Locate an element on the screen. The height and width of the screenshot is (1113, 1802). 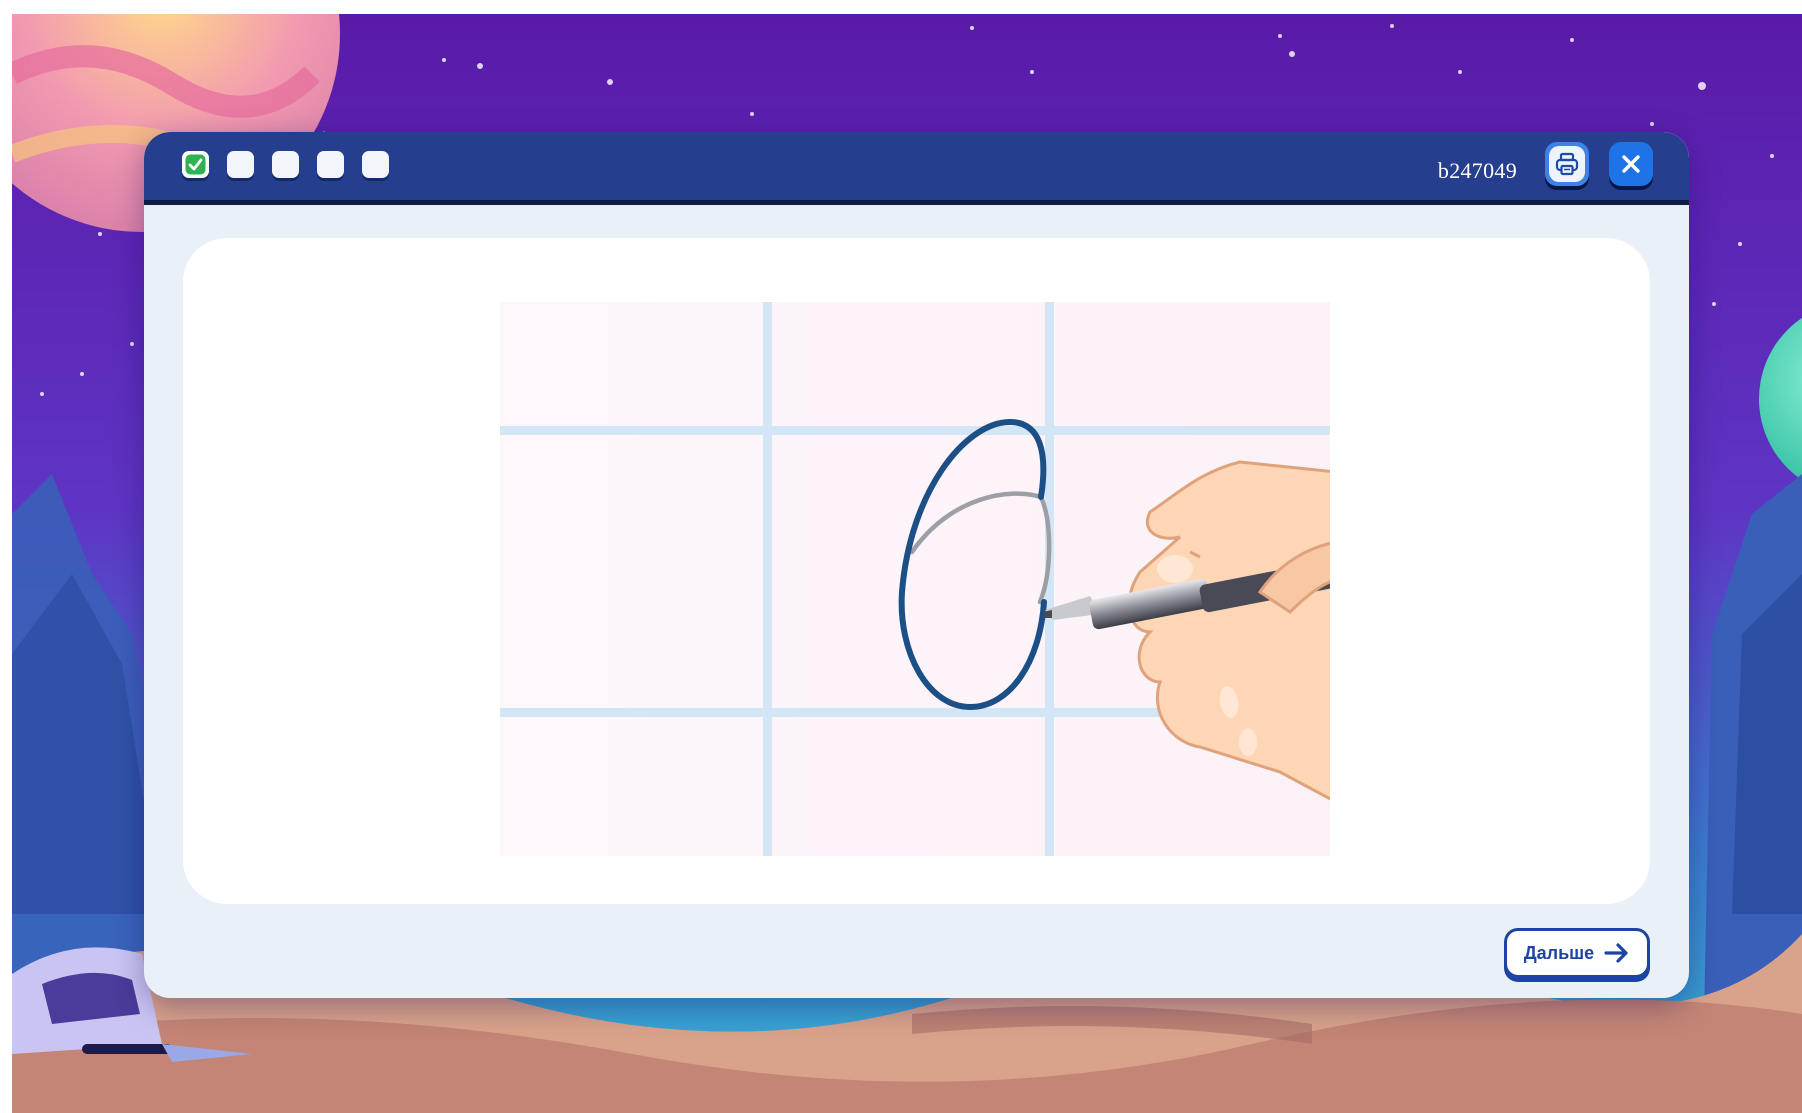
next-button: Дальше is located at coordinates (1577, 953).